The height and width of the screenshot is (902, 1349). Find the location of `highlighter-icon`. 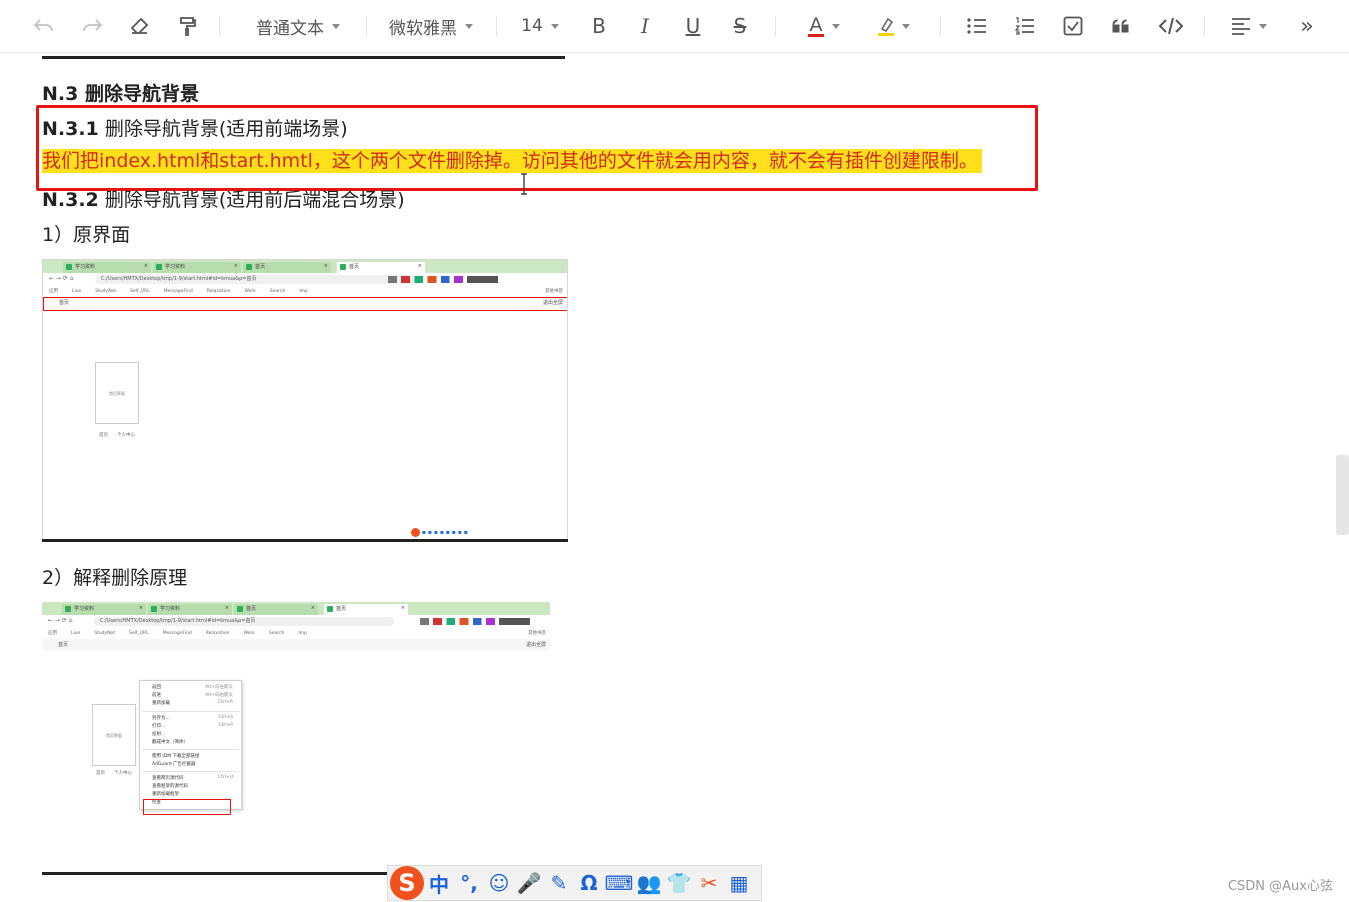

highlighter-icon is located at coordinates (886, 26).